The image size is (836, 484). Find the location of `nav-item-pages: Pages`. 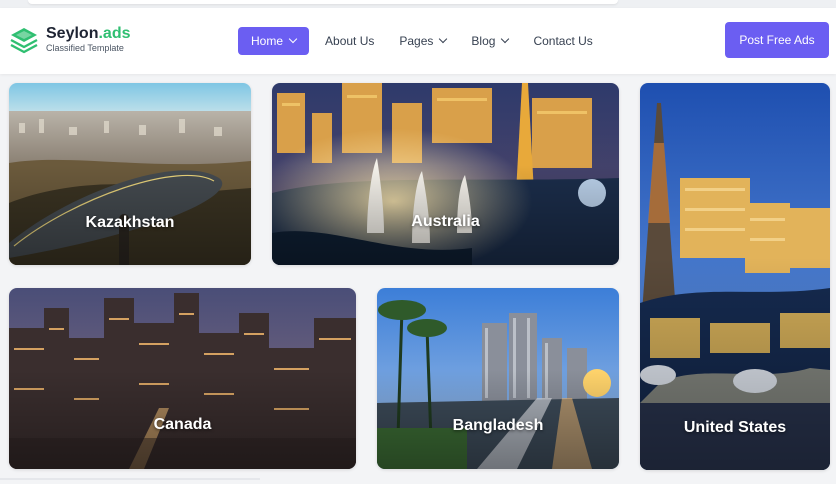

nav-item-pages: Pages is located at coordinates (422, 41).